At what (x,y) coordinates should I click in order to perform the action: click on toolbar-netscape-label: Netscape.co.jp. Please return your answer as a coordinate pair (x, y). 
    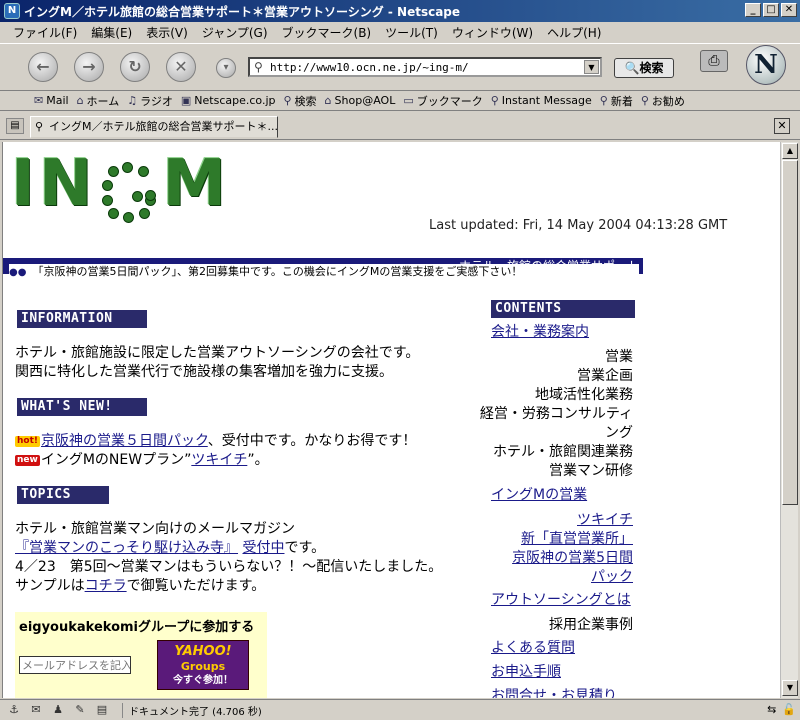
    Looking at the image, I should click on (235, 100).